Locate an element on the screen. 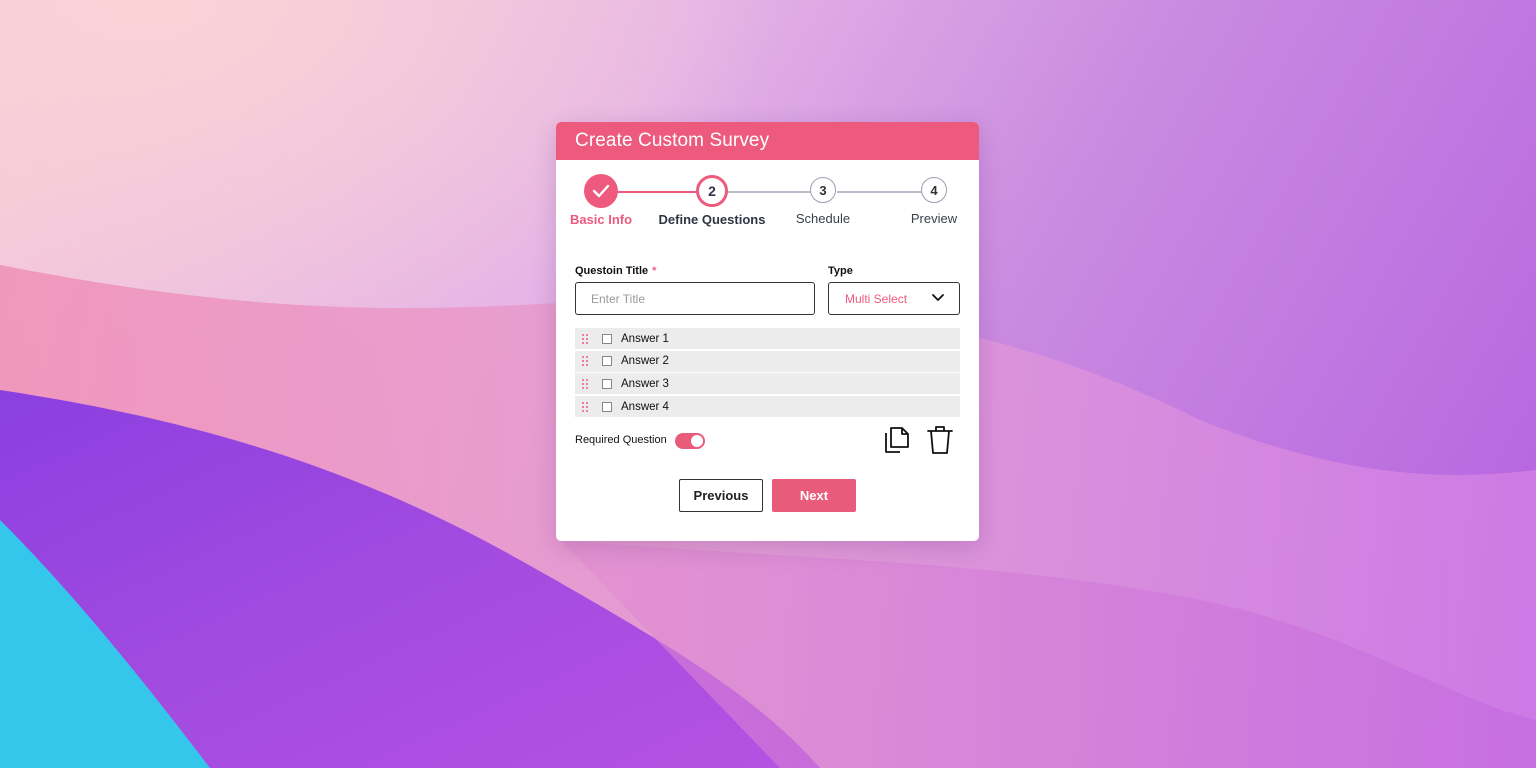 This screenshot has width=1536, height=768. question-form-row: Questoin Title* Type Multi Select is located at coordinates (767, 291).